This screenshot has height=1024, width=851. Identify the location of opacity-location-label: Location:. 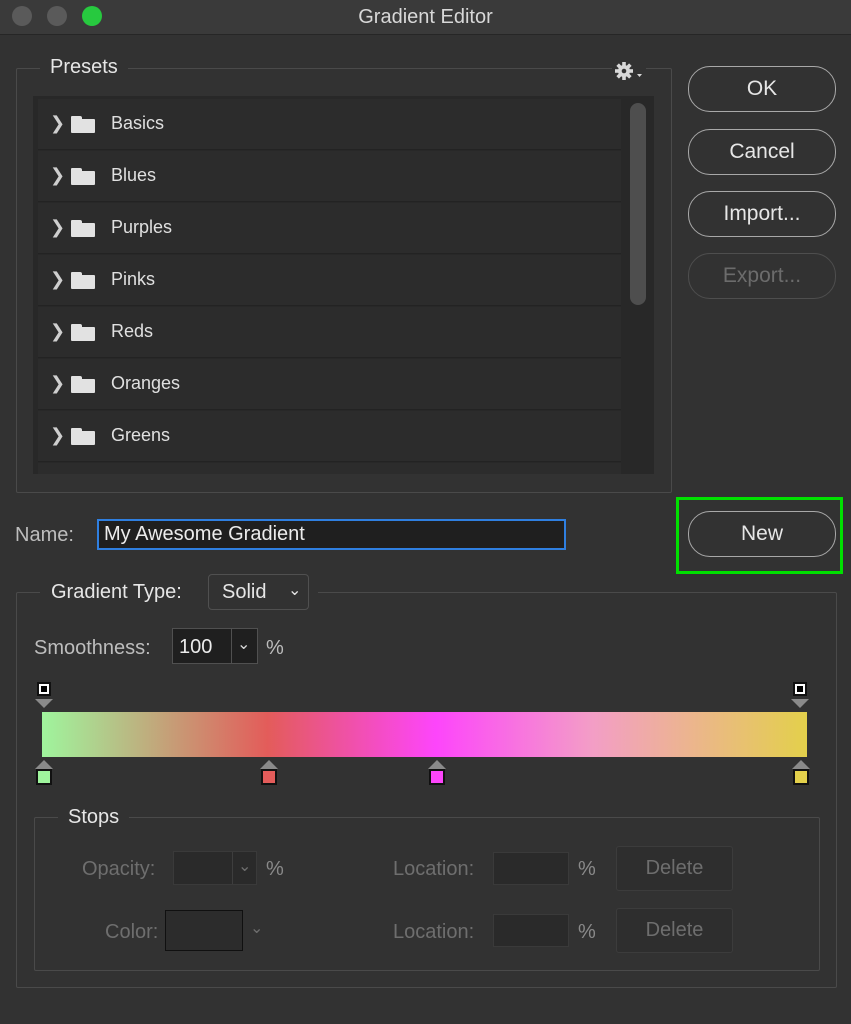
(434, 869).